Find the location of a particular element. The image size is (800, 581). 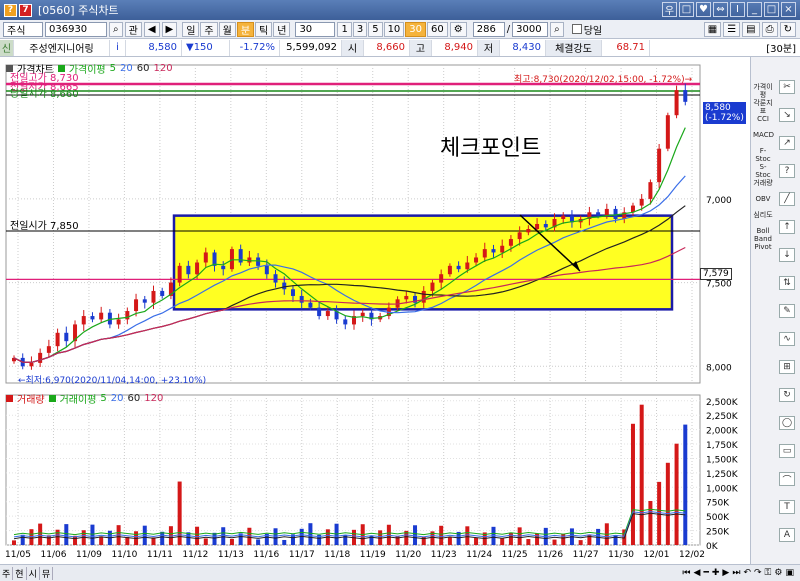

list-icon: ☰ is located at coordinates (732, 29).